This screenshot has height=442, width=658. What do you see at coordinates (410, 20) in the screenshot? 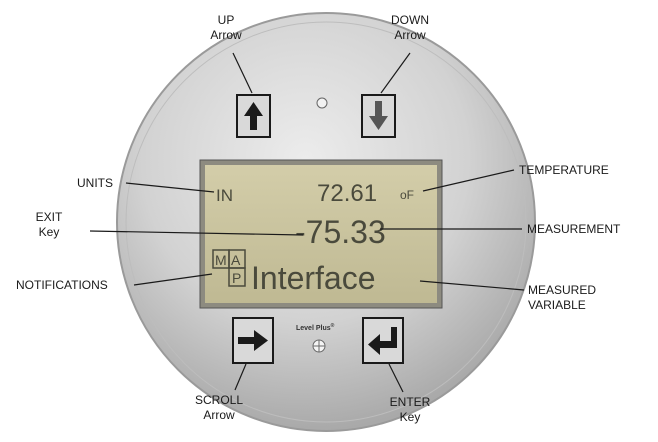
I see `label-line: DOWN` at bounding box center [410, 20].